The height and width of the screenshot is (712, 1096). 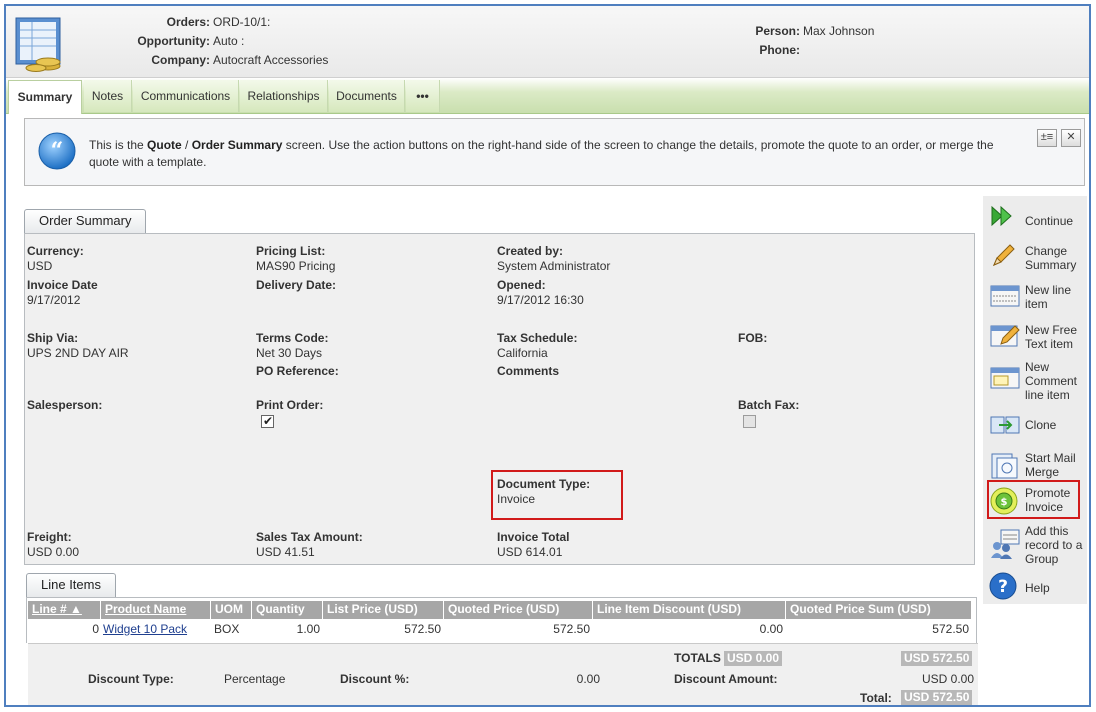 What do you see at coordinates (287, 610) in the screenshot?
I see `col-quantity: Quantity` at bounding box center [287, 610].